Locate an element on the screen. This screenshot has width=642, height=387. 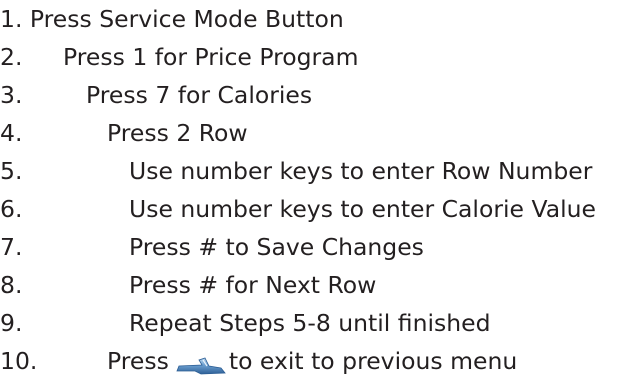
step-7-text: Press # to Save Changes is located at coordinates (276, 247).